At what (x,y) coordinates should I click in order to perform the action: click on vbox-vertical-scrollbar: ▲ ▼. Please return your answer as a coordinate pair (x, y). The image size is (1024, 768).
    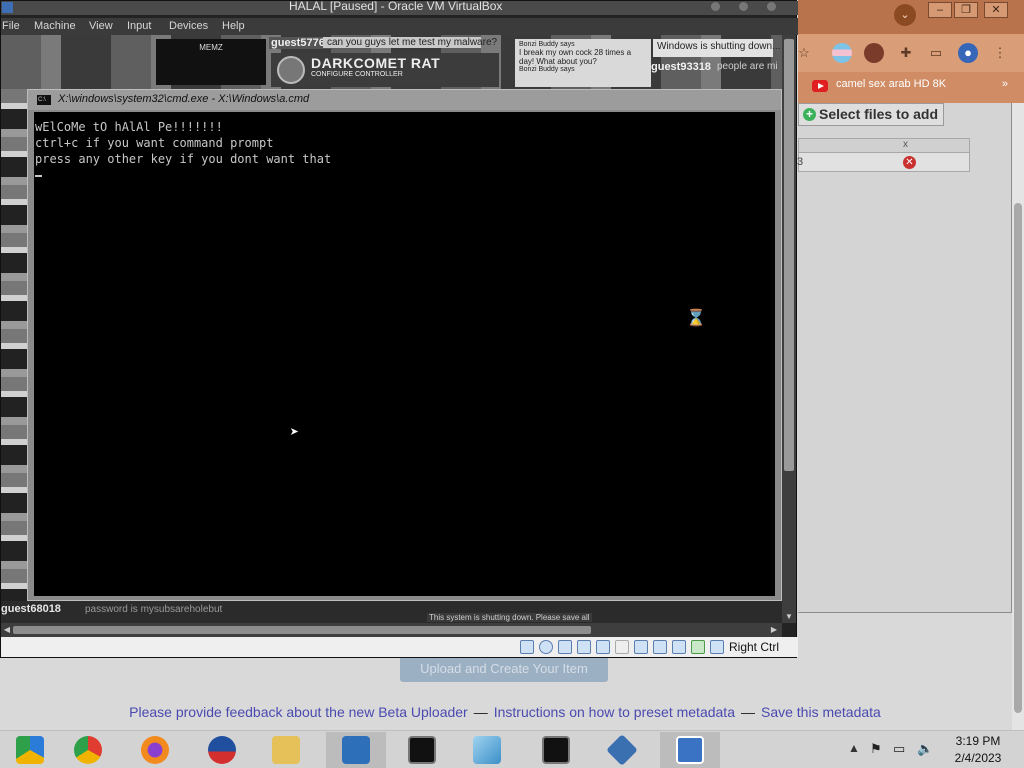
    Looking at the image, I should click on (789, 329).